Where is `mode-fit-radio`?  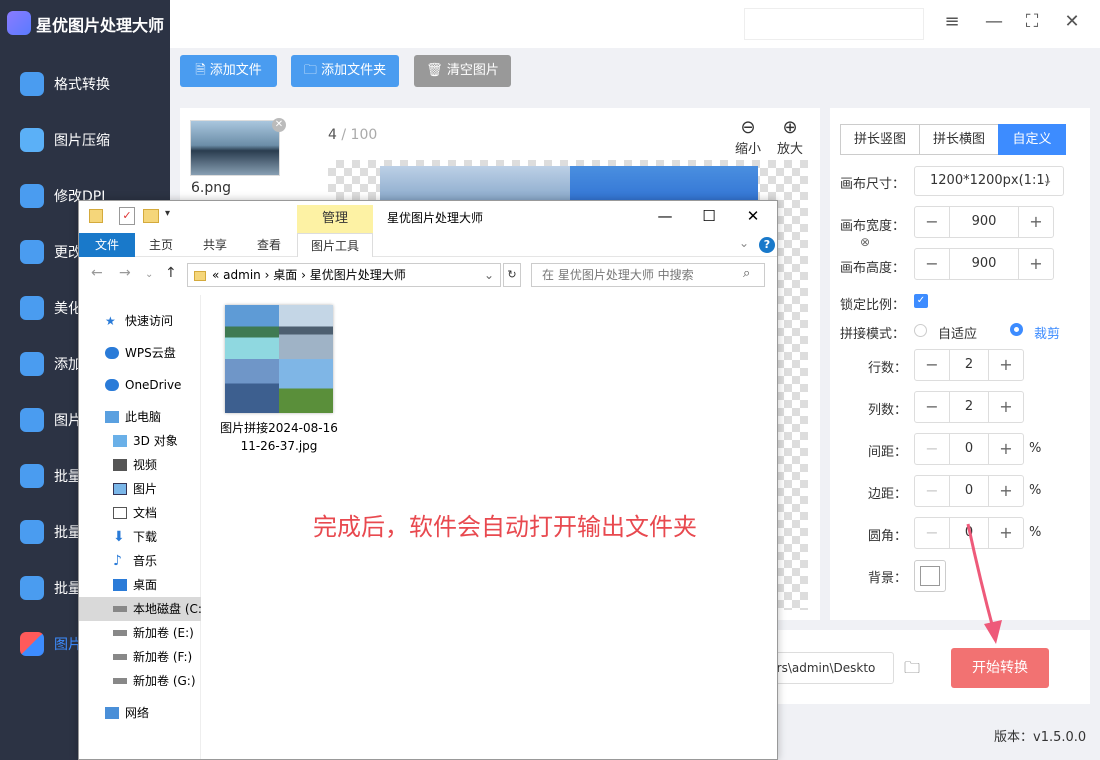 mode-fit-radio is located at coordinates (920, 330).